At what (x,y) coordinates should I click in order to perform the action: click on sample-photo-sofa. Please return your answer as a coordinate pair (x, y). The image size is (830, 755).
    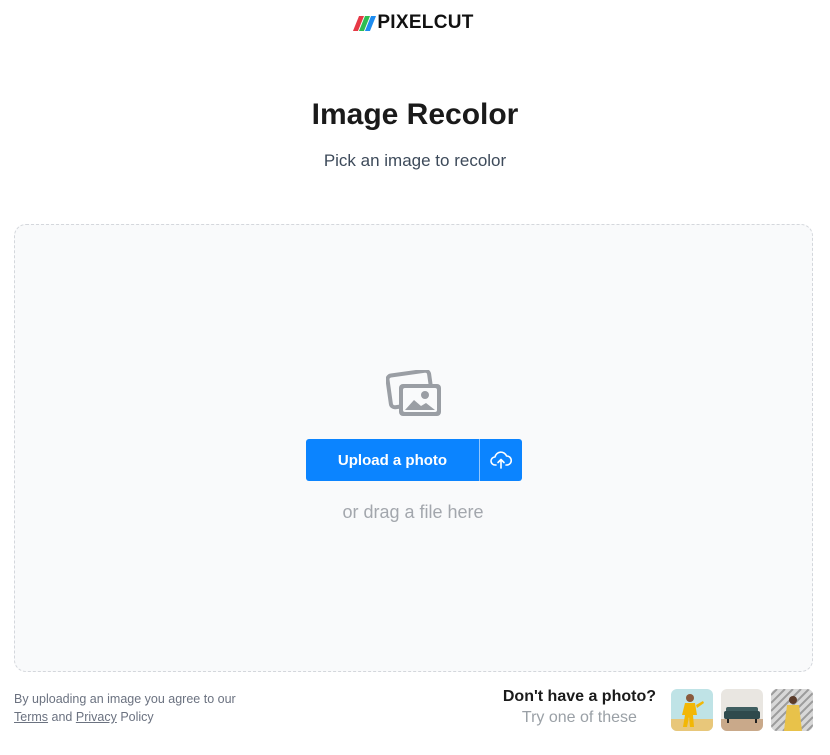
    Looking at the image, I should click on (742, 710).